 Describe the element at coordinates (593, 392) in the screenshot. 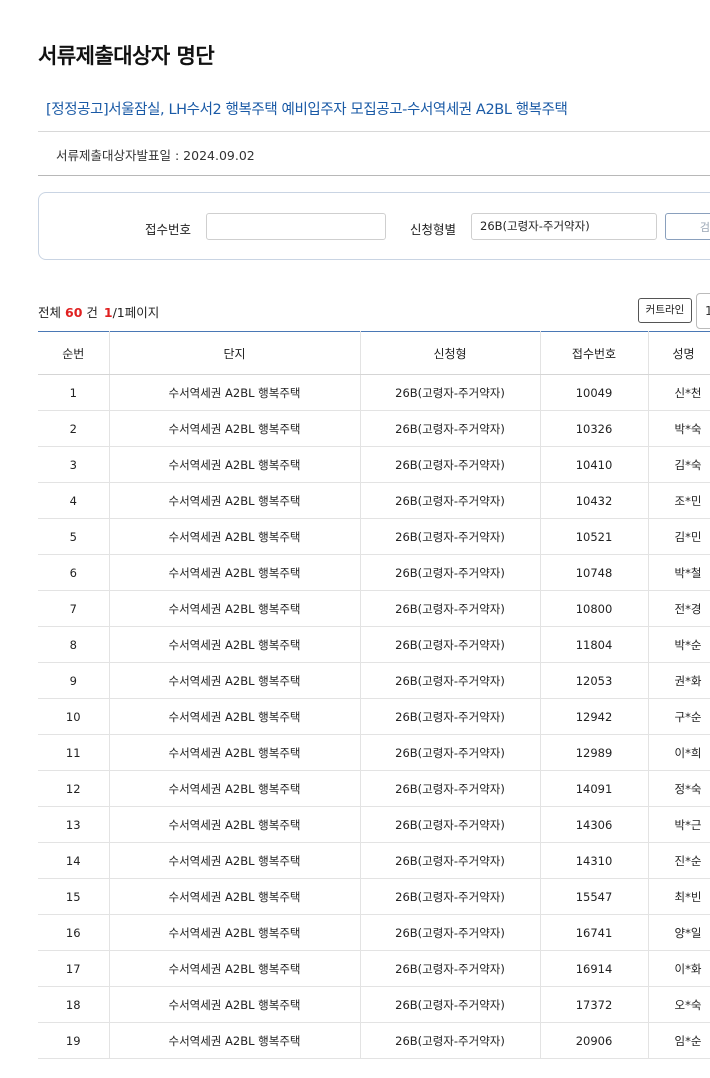

I see `cell-receipt: 10049` at that location.